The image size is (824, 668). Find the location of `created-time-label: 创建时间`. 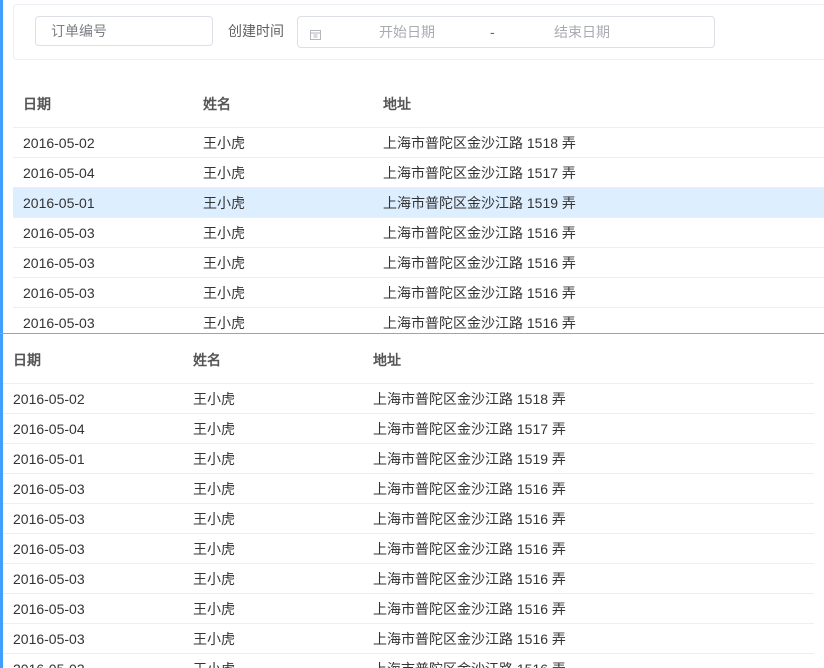

created-time-label: 创建时间 is located at coordinates (256, 31).